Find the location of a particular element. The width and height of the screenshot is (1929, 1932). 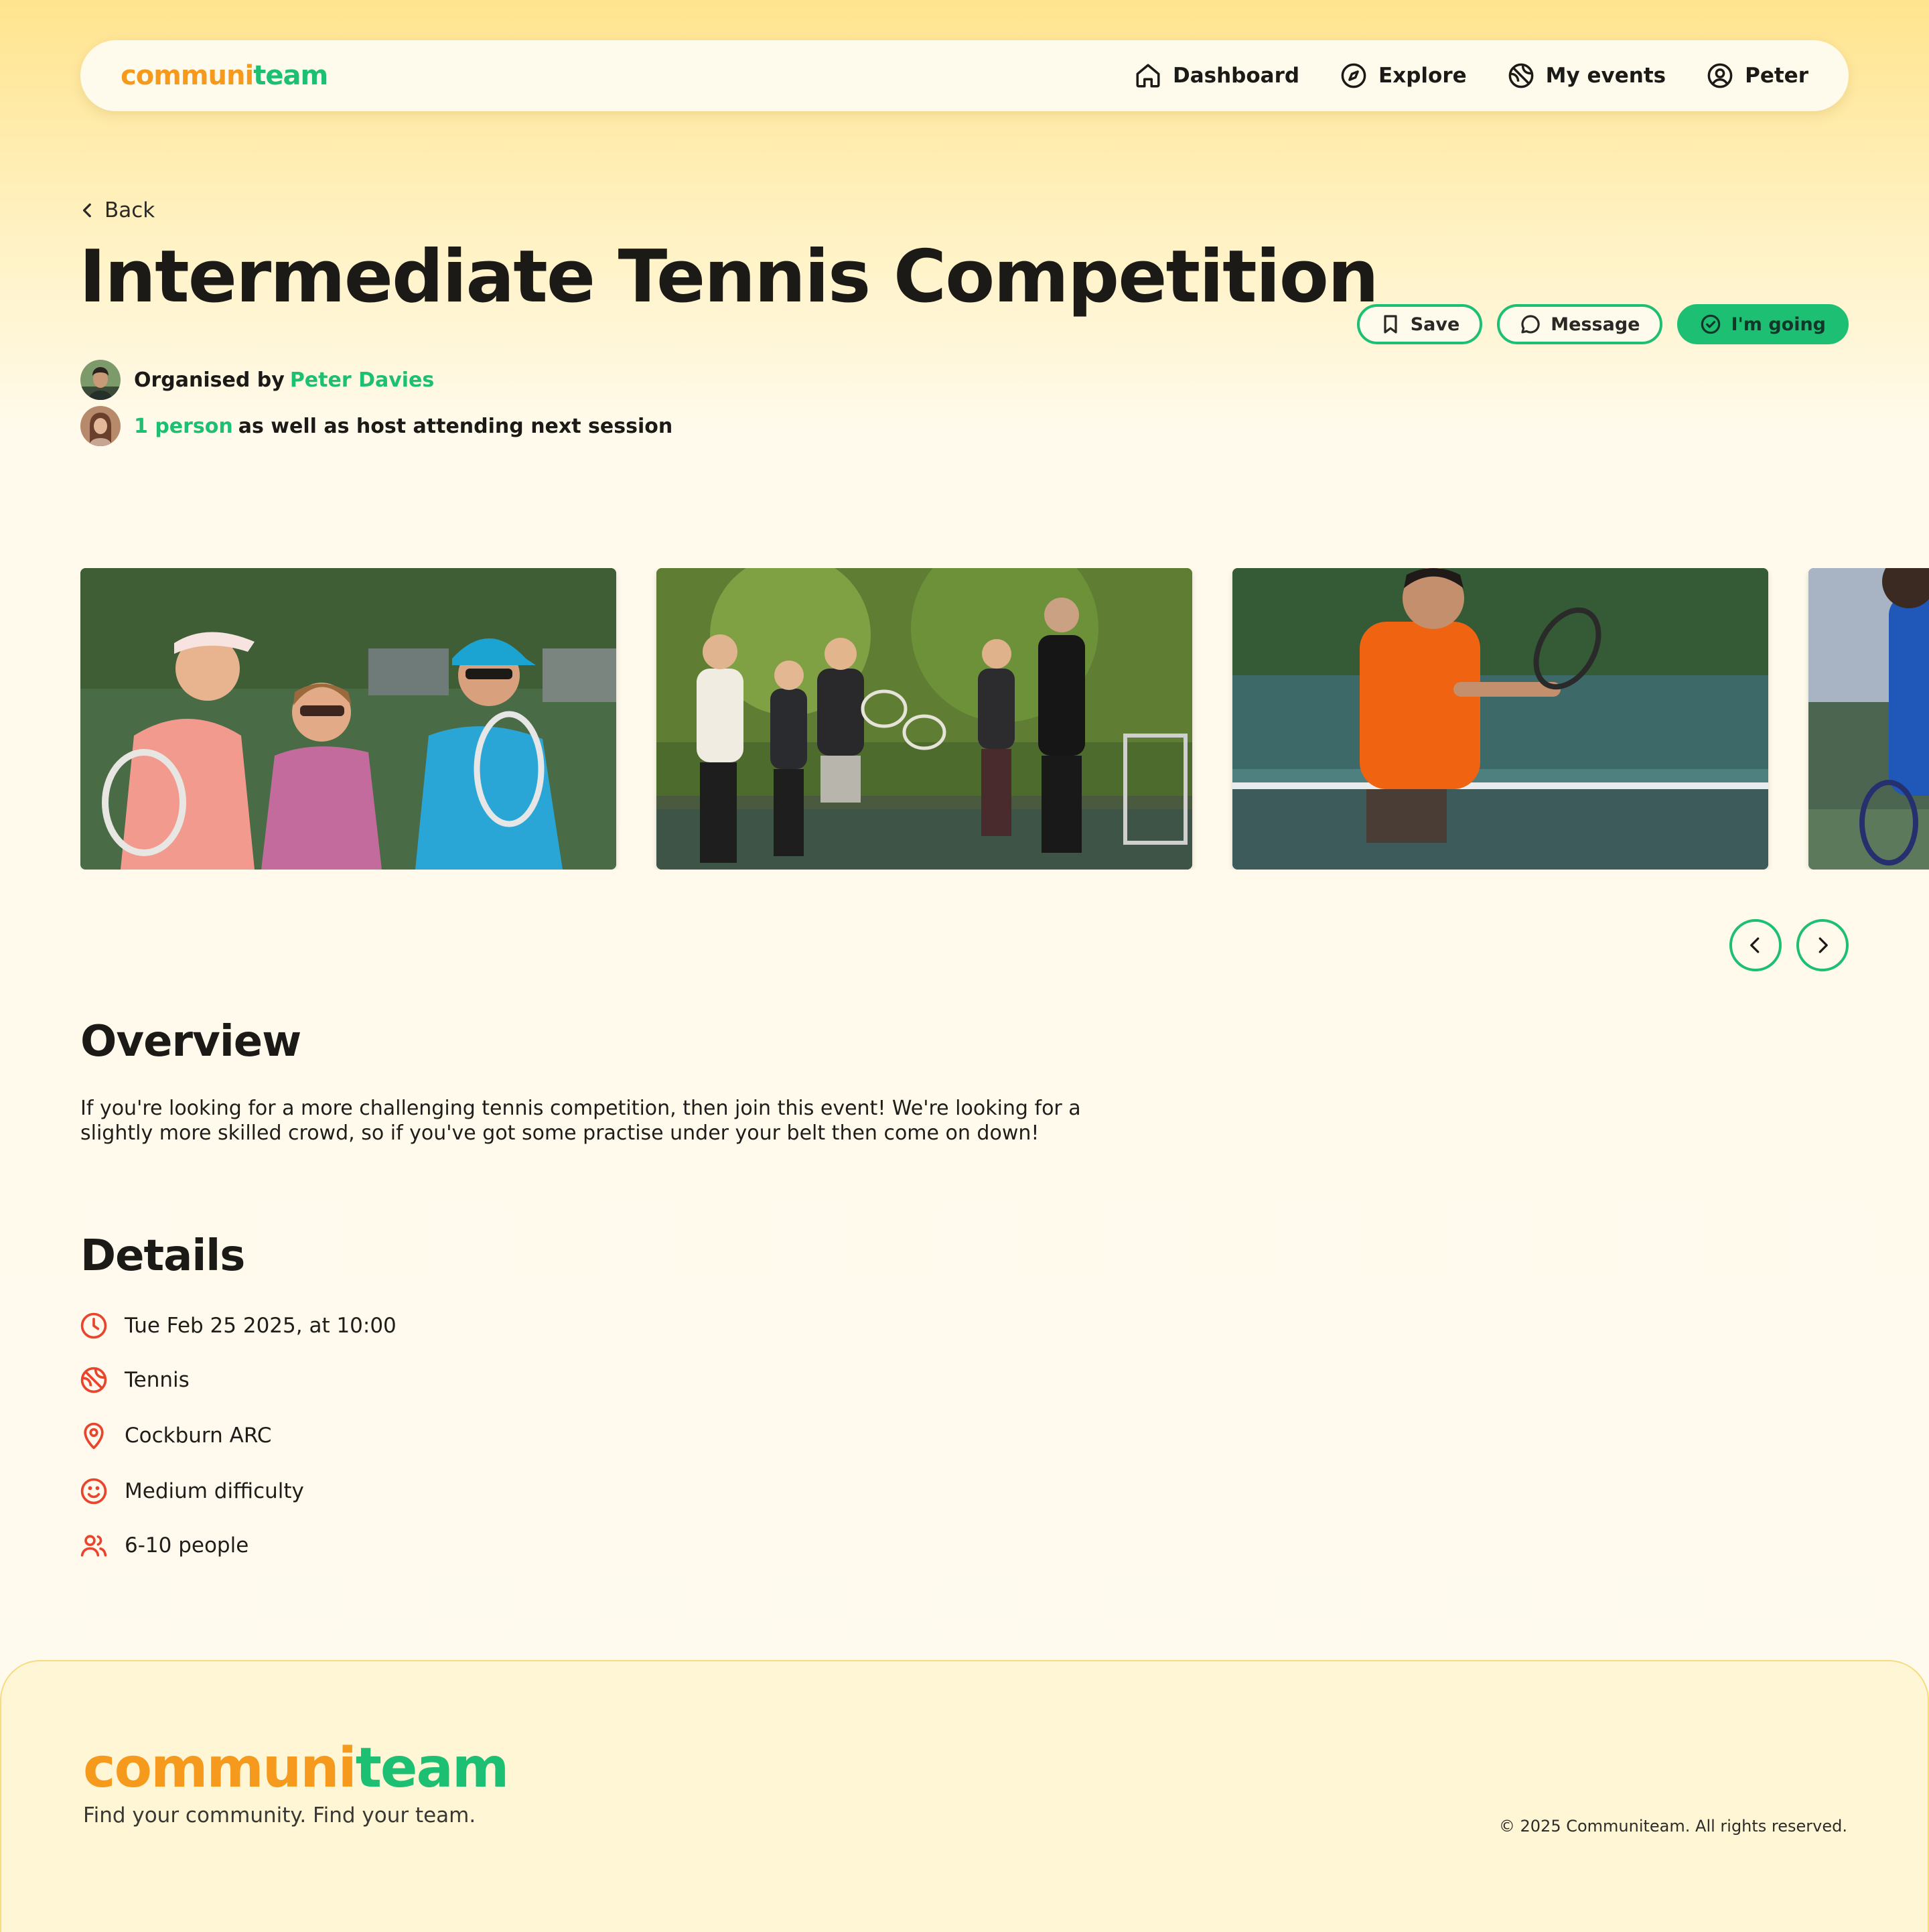

footer-copyright: © 2025 Communiteam. All rights reserved. is located at coordinates (1672, 1826).